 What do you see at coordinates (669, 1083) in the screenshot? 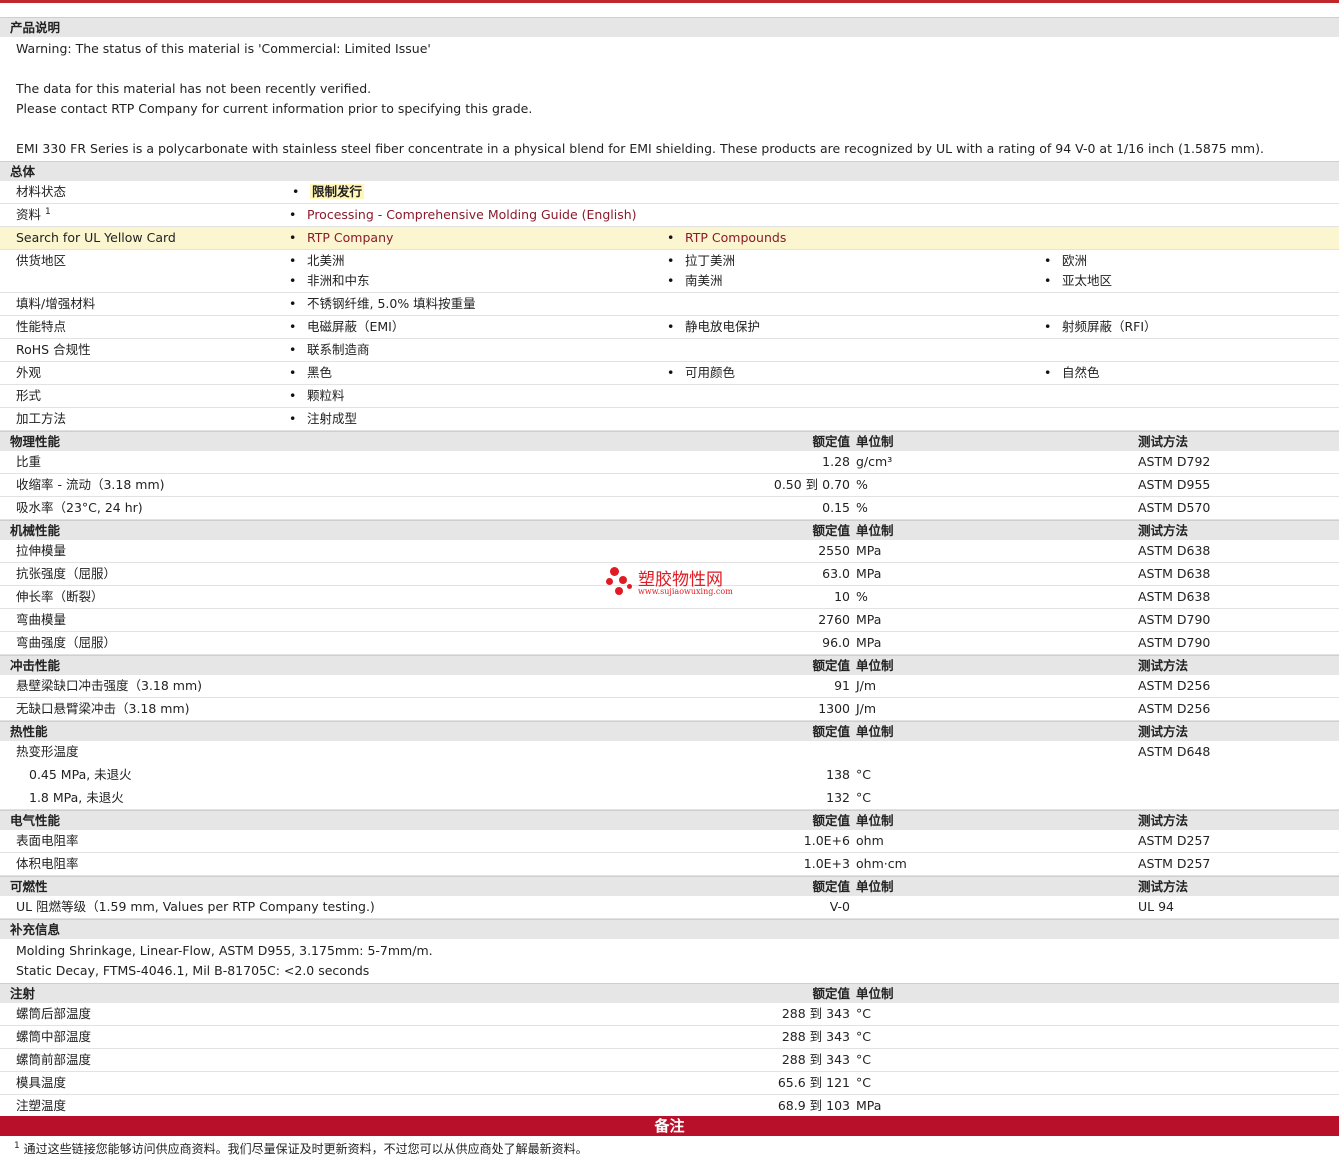
I see `property-row: 模具温度 65.6 到 121 °C` at bounding box center [669, 1083].